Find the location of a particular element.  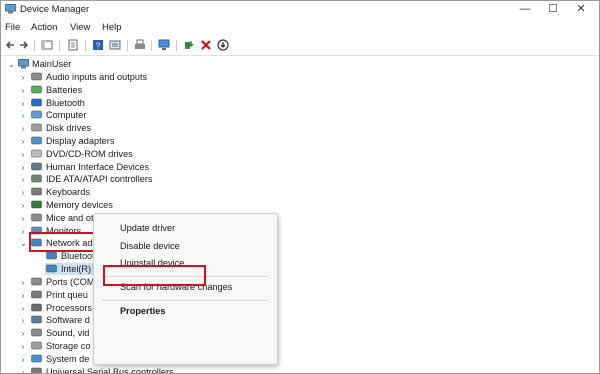

hid-icon is located at coordinates (36, 166).